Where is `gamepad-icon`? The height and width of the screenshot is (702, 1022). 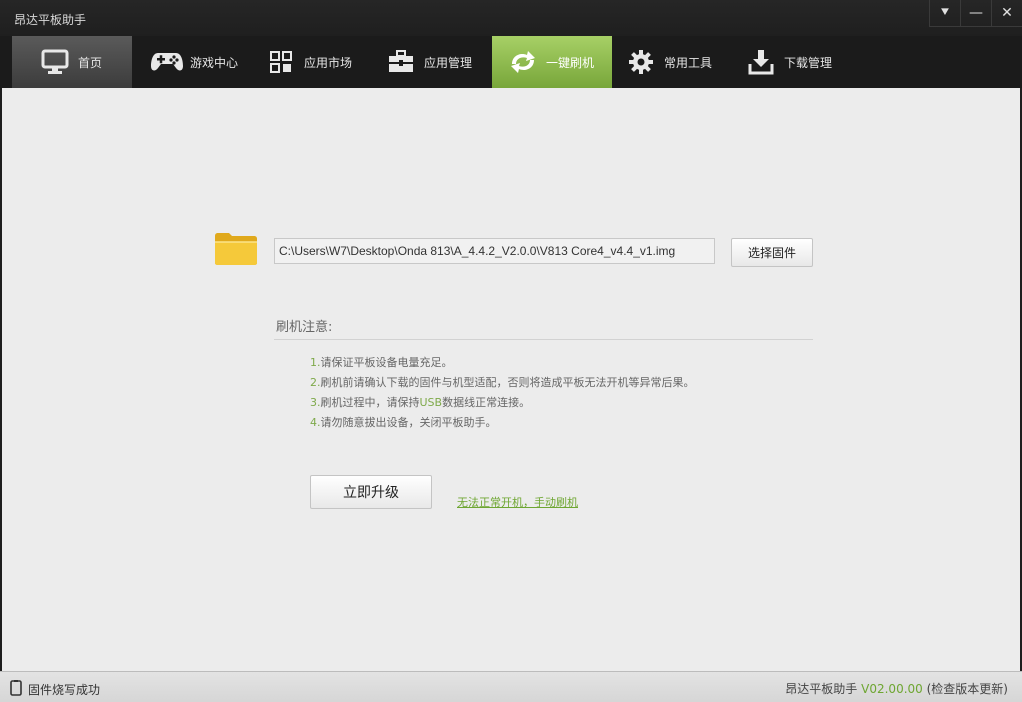
gamepad-icon is located at coordinates (167, 62).